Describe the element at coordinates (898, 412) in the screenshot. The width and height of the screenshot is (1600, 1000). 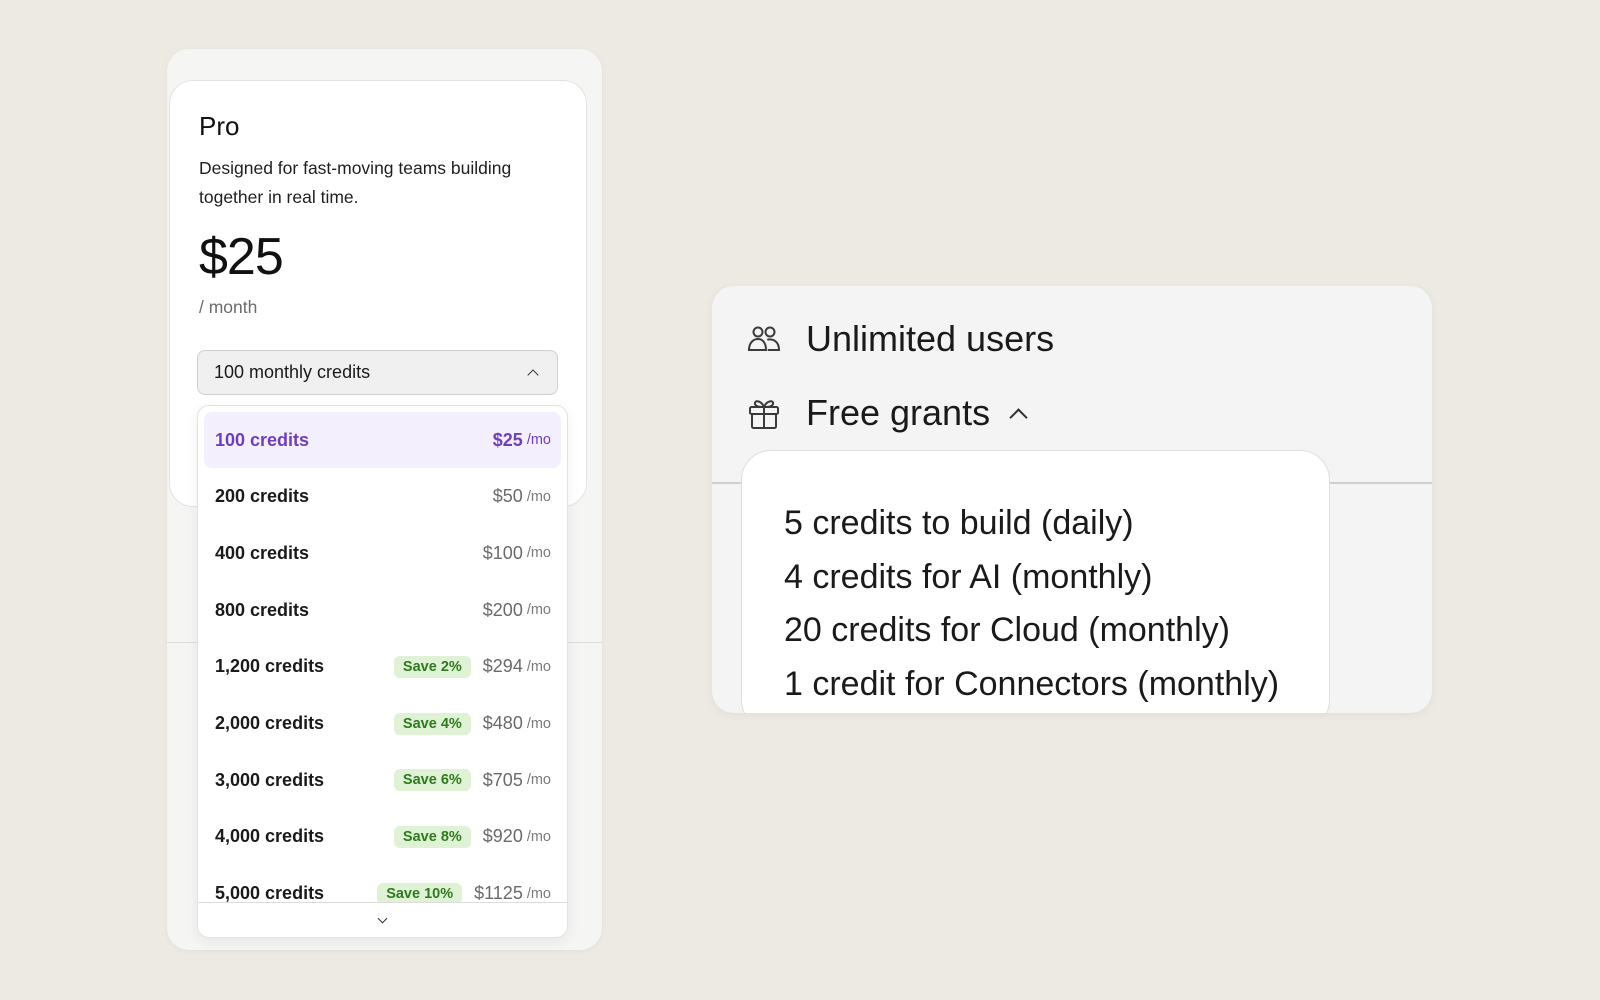
I see `feature-grants-label: Free grants` at that location.